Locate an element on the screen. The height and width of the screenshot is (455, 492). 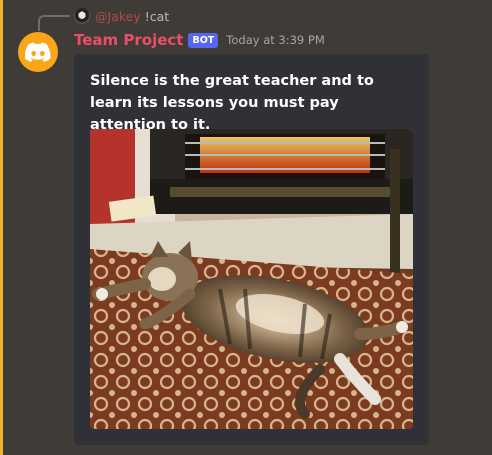
reply-avatar is located at coordinates (82, 16).